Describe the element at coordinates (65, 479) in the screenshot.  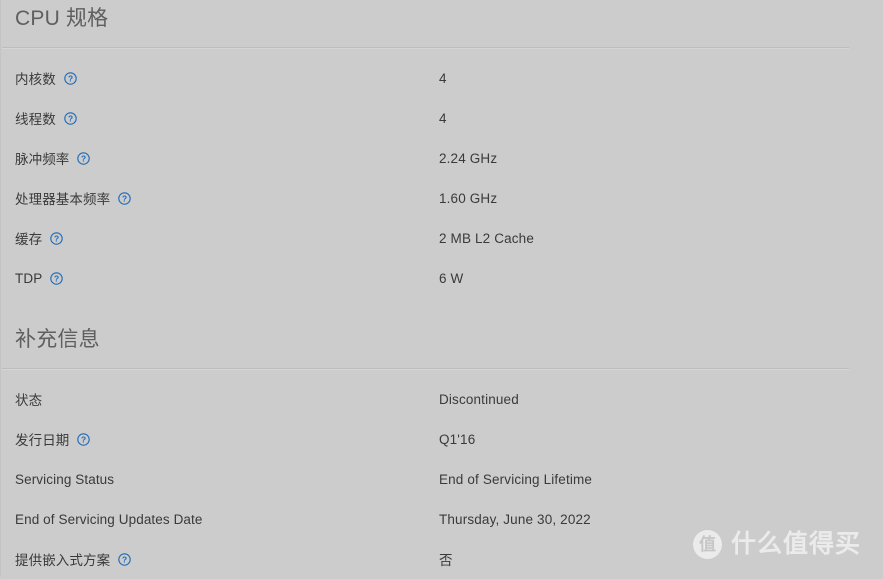
I see `row-label-text: Servicing Status` at that location.